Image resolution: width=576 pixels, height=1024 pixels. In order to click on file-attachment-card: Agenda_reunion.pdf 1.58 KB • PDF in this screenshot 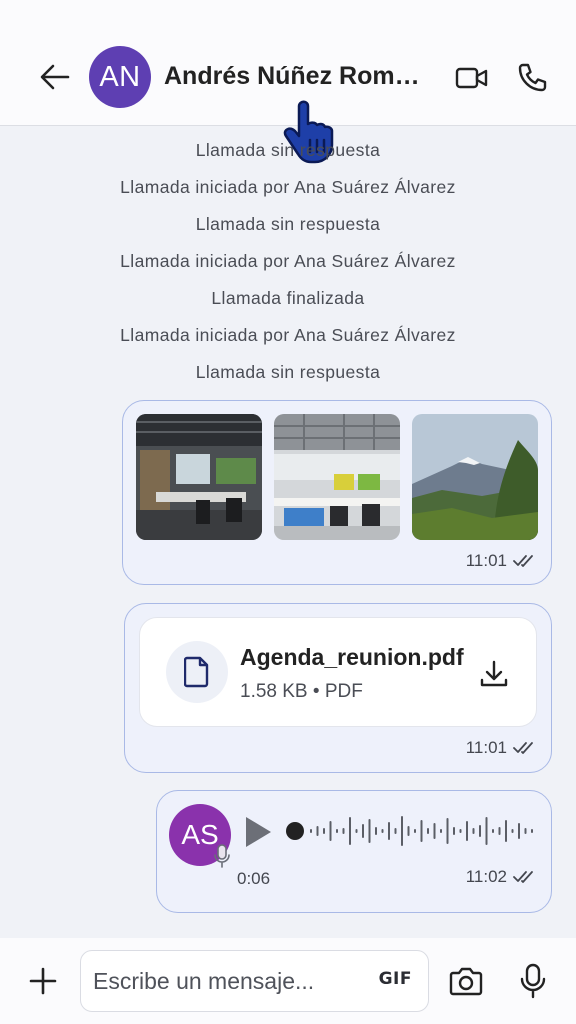, I will do `click(338, 672)`.